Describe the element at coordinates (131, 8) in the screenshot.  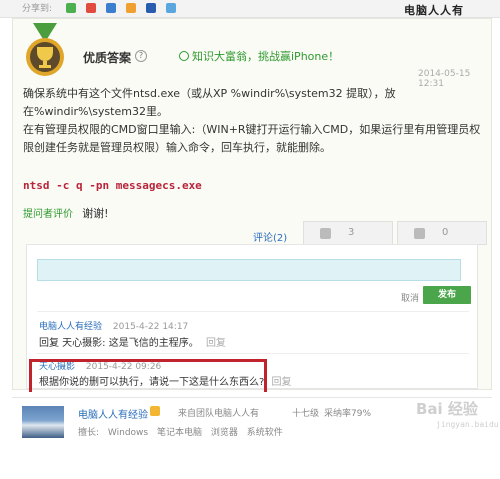
I see `share-icon-orange` at that location.